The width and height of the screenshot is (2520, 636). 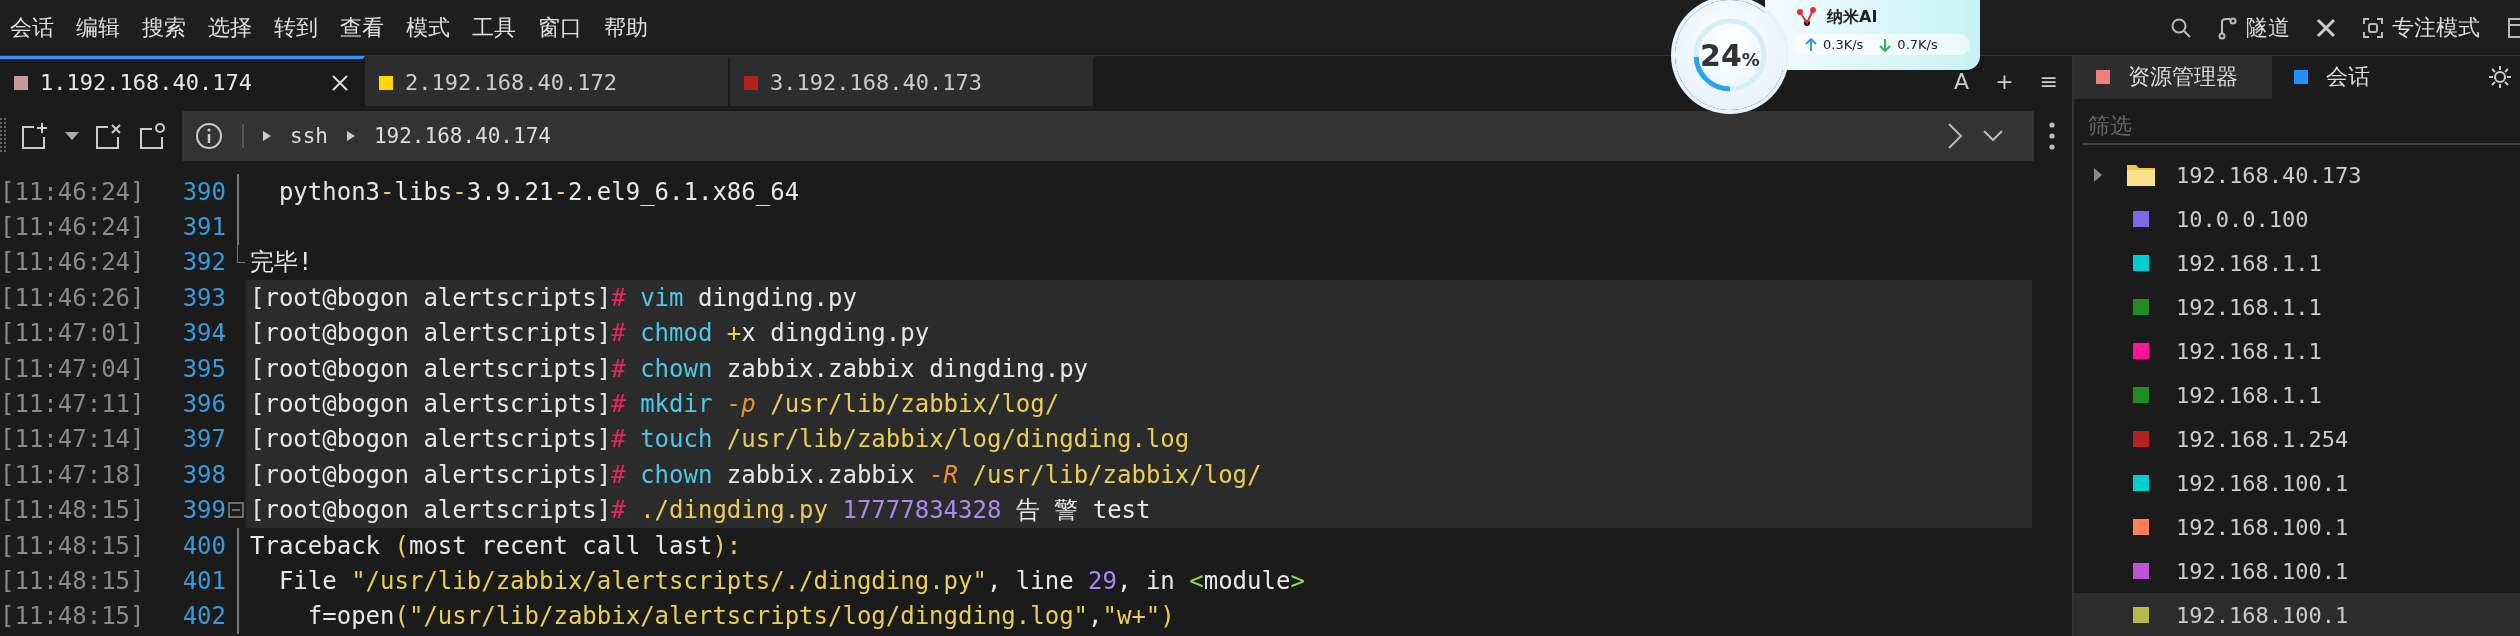 What do you see at coordinates (153, 136) in the screenshot?
I see `window-settings-icon` at bounding box center [153, 136].